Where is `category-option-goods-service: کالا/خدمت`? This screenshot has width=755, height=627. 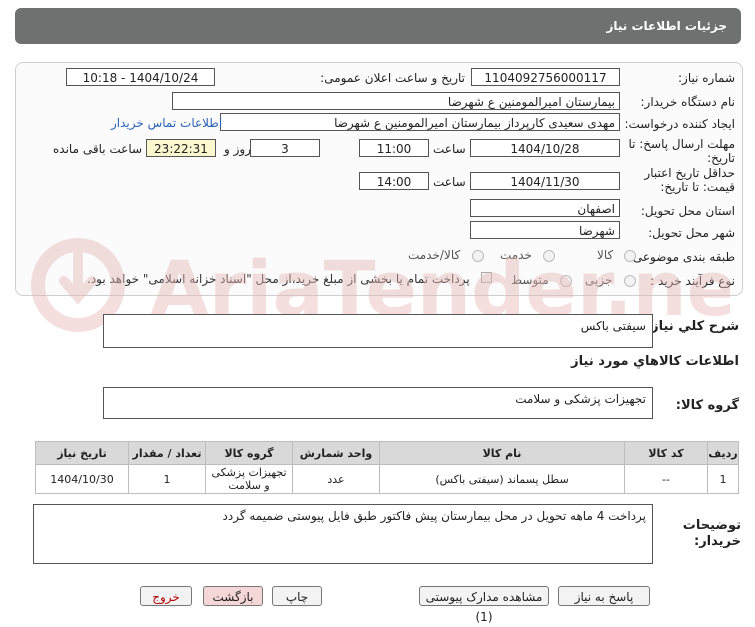 category-option-goods-service: کالا/خدمت is located at coordinates (434, 255).